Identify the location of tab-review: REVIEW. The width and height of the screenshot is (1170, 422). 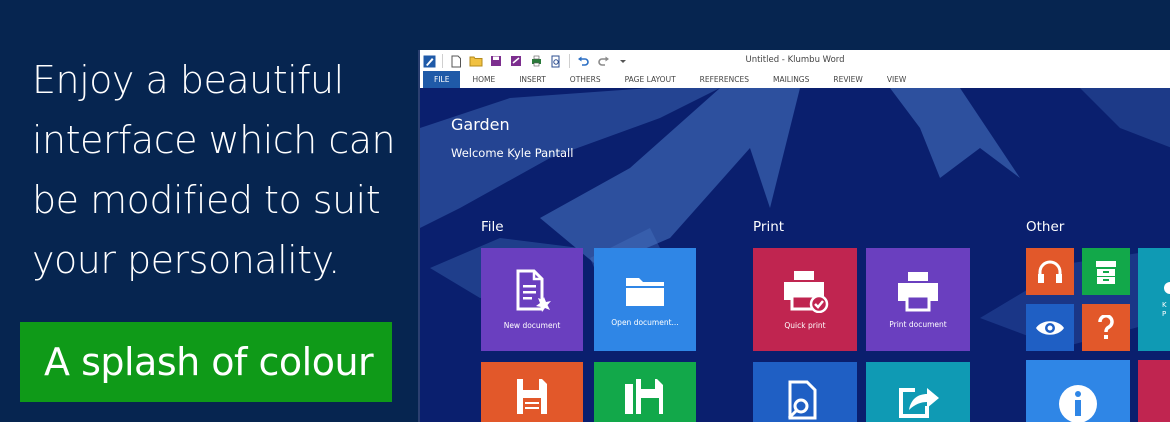
(847, 79).